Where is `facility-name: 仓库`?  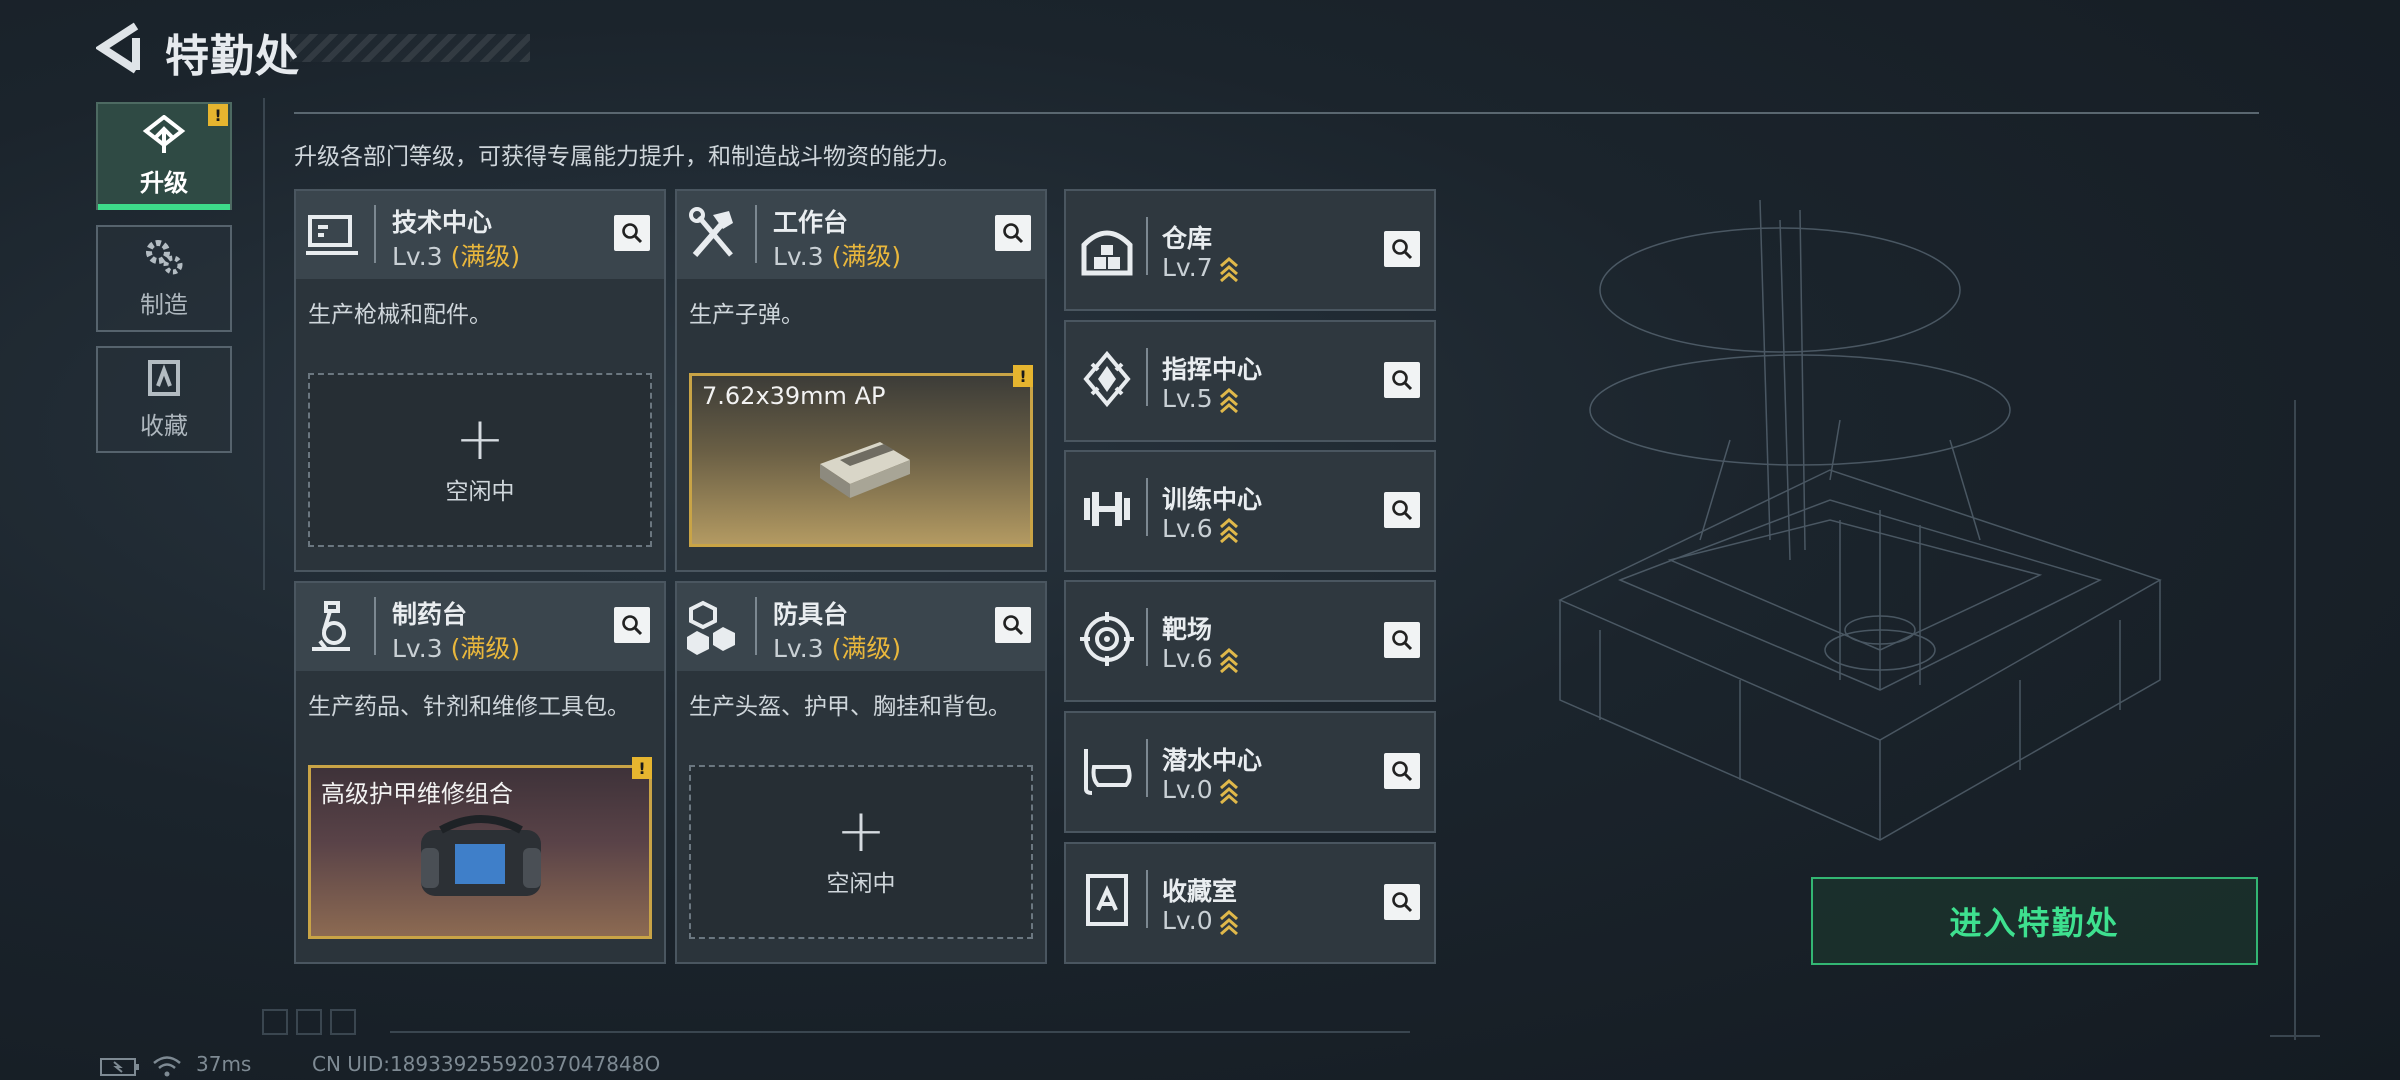 facility-name: 仓库 is located at coordinates (1187, 238).